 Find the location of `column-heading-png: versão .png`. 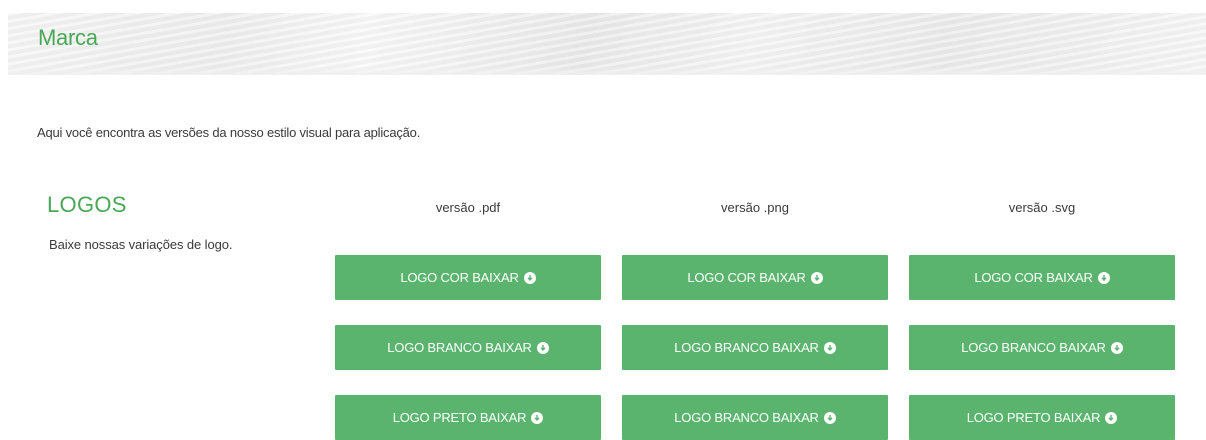

column-heading-png: versão .png is located at coordinates (755, 207).